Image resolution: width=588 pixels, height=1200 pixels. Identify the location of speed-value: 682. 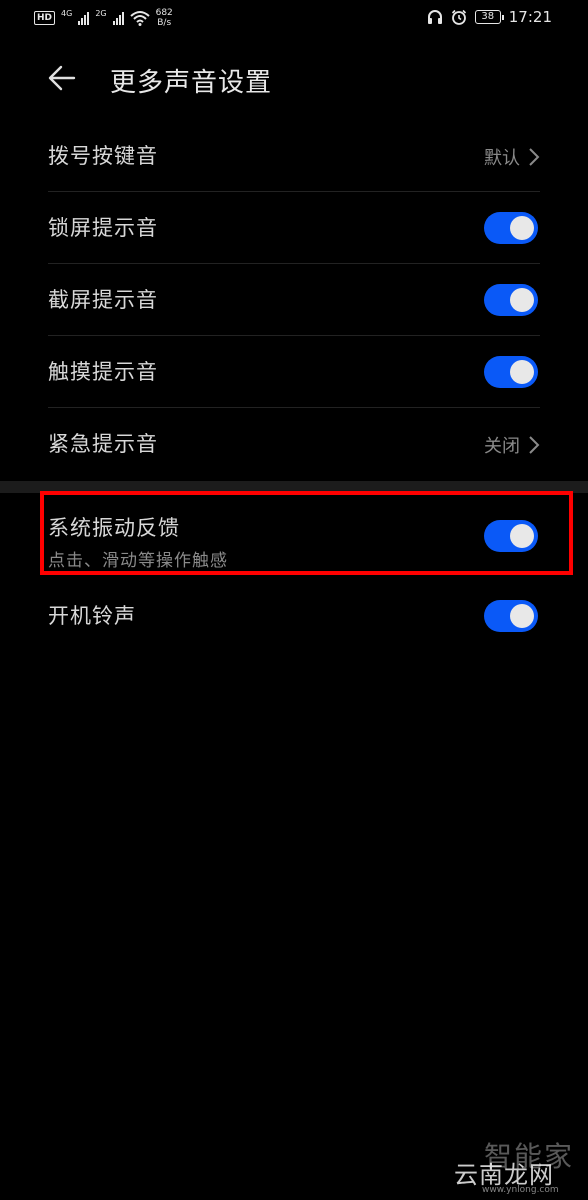
(164, 13).